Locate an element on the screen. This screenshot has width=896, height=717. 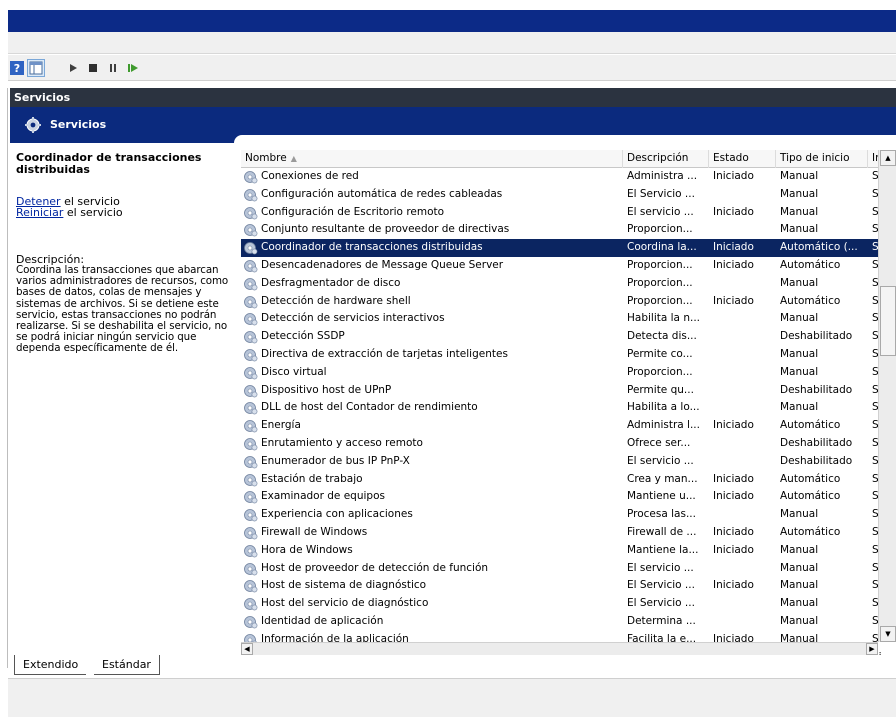
column-header-description: Descripción is located at coordinates (666, 159).